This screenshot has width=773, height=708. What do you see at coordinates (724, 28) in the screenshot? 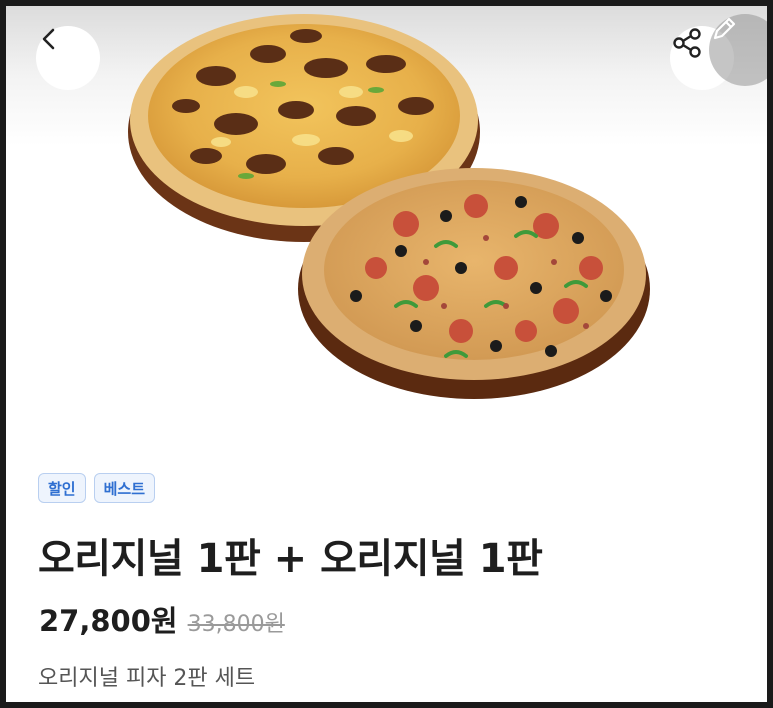
I see `pencil-icon` at bounding box center [724, 28].